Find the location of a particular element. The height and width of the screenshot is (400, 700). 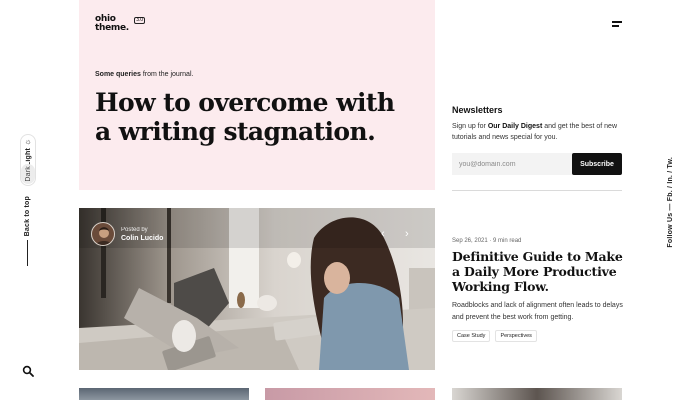

newsletter-desc-bold: Our Daily Digest is located at coordinates (515, 126).